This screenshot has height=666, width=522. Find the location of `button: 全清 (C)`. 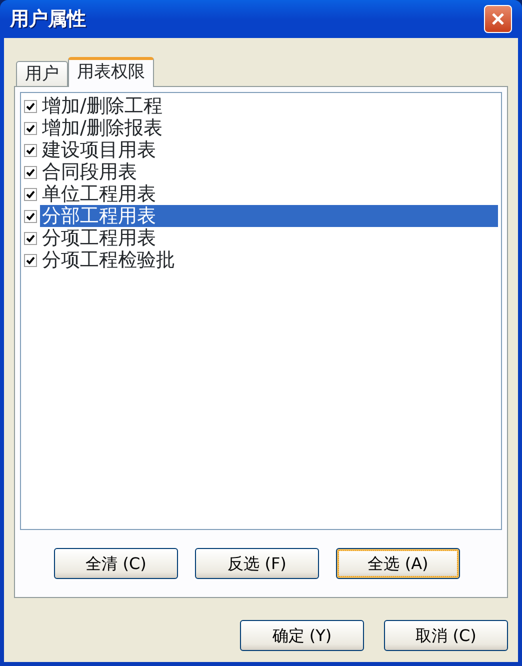

button: 全清 (C) is located at coordinates (116, 563).